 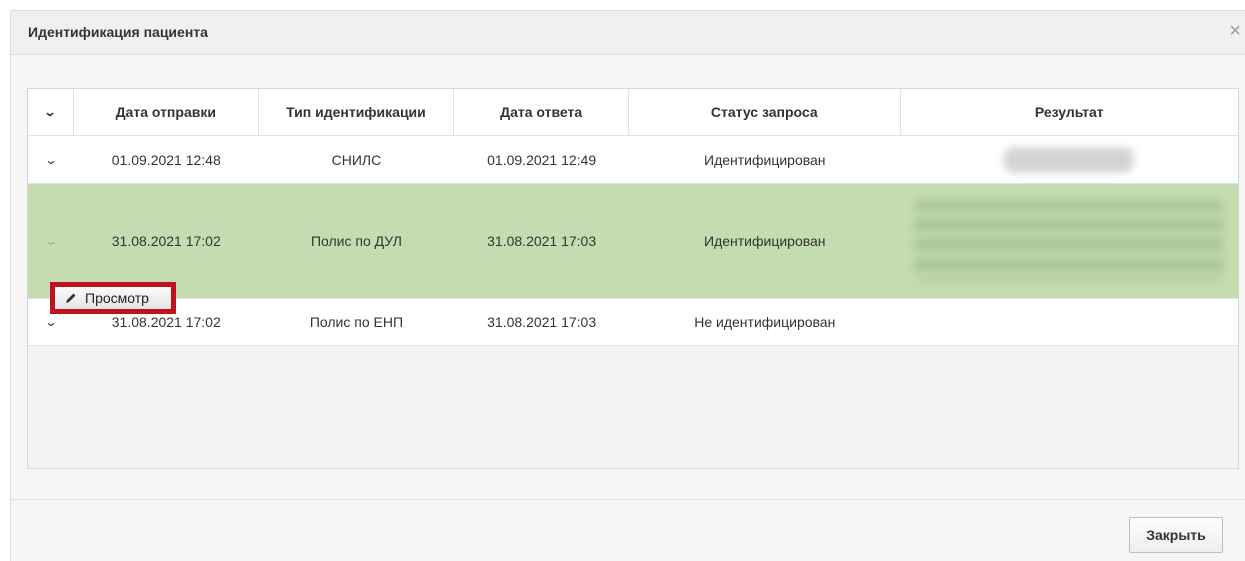 I want to click on column-header-status: Статус запроса, so click(x=765, y=112).